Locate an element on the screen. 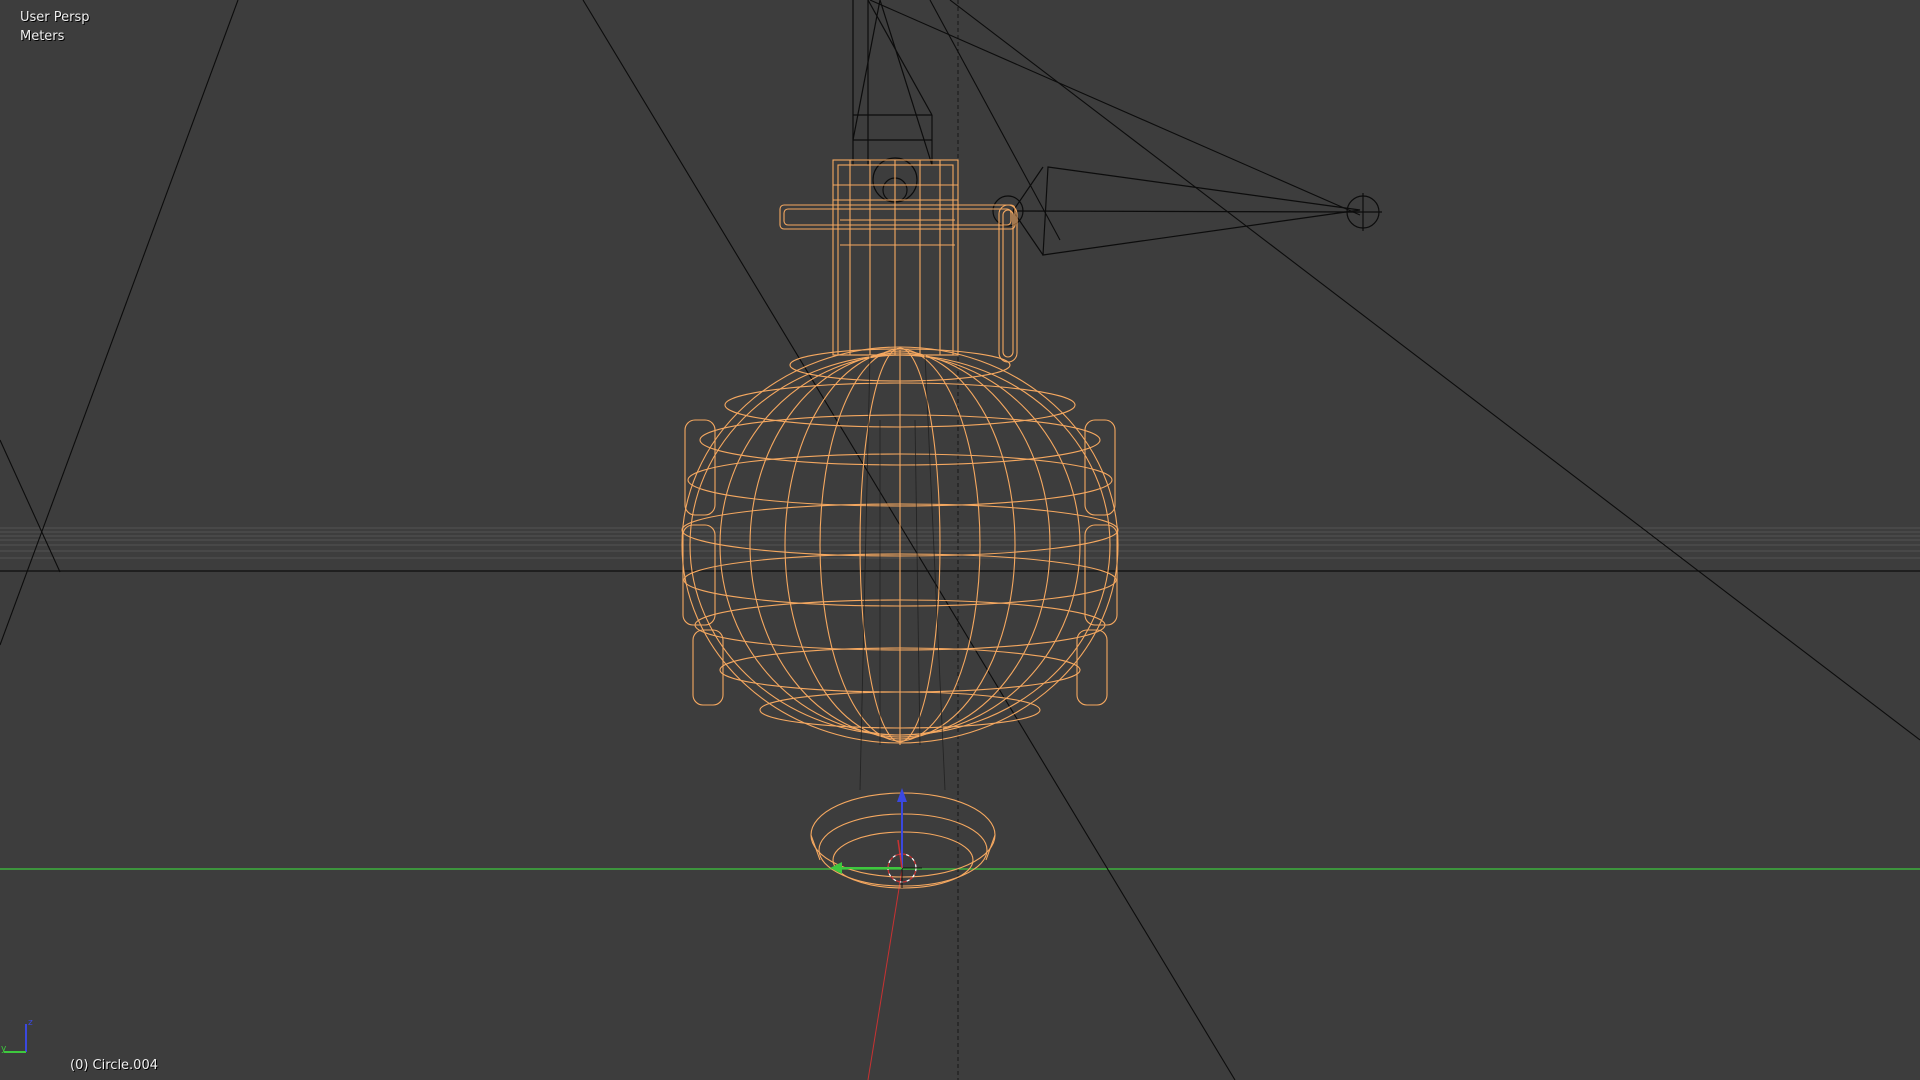 The width and height of the screenshot is (1920, 1080). active-object-info: (0) Circle.004 is located at coordinates (114, 1065).